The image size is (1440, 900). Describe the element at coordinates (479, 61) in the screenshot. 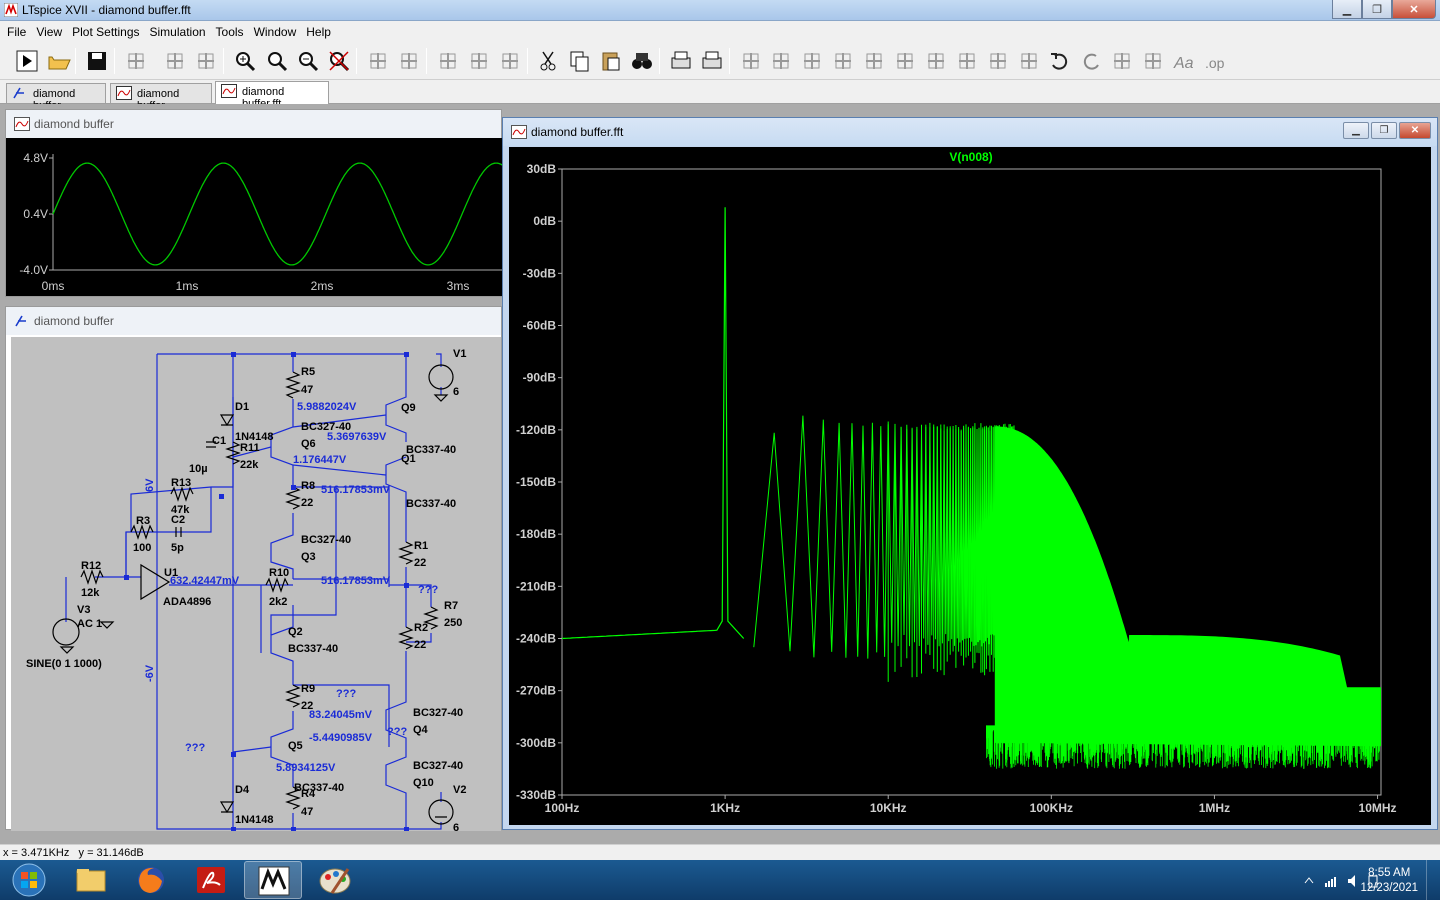

I see `cascade-button` at that location.